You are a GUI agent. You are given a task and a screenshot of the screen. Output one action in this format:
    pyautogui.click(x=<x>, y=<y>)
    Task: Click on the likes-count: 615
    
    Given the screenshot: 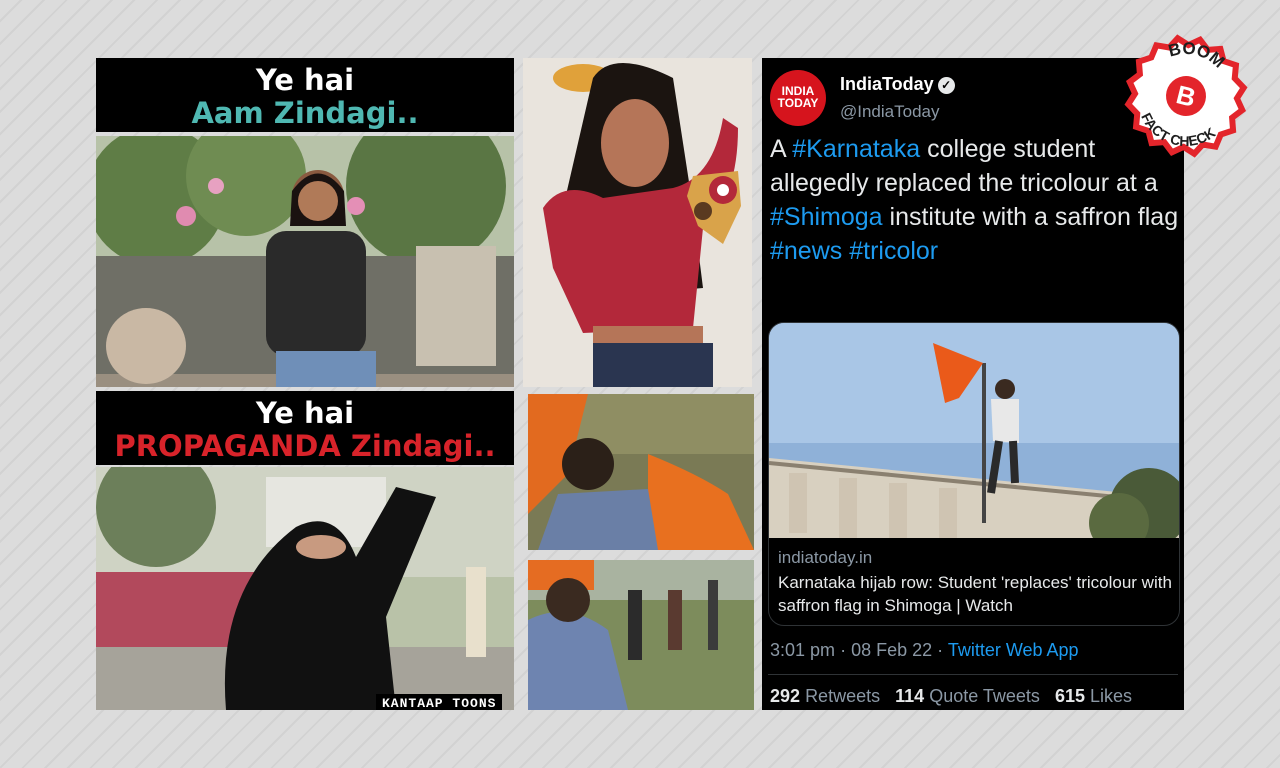 What is the action you would take?
    pyautogui.click(x=1069, y=696)
    